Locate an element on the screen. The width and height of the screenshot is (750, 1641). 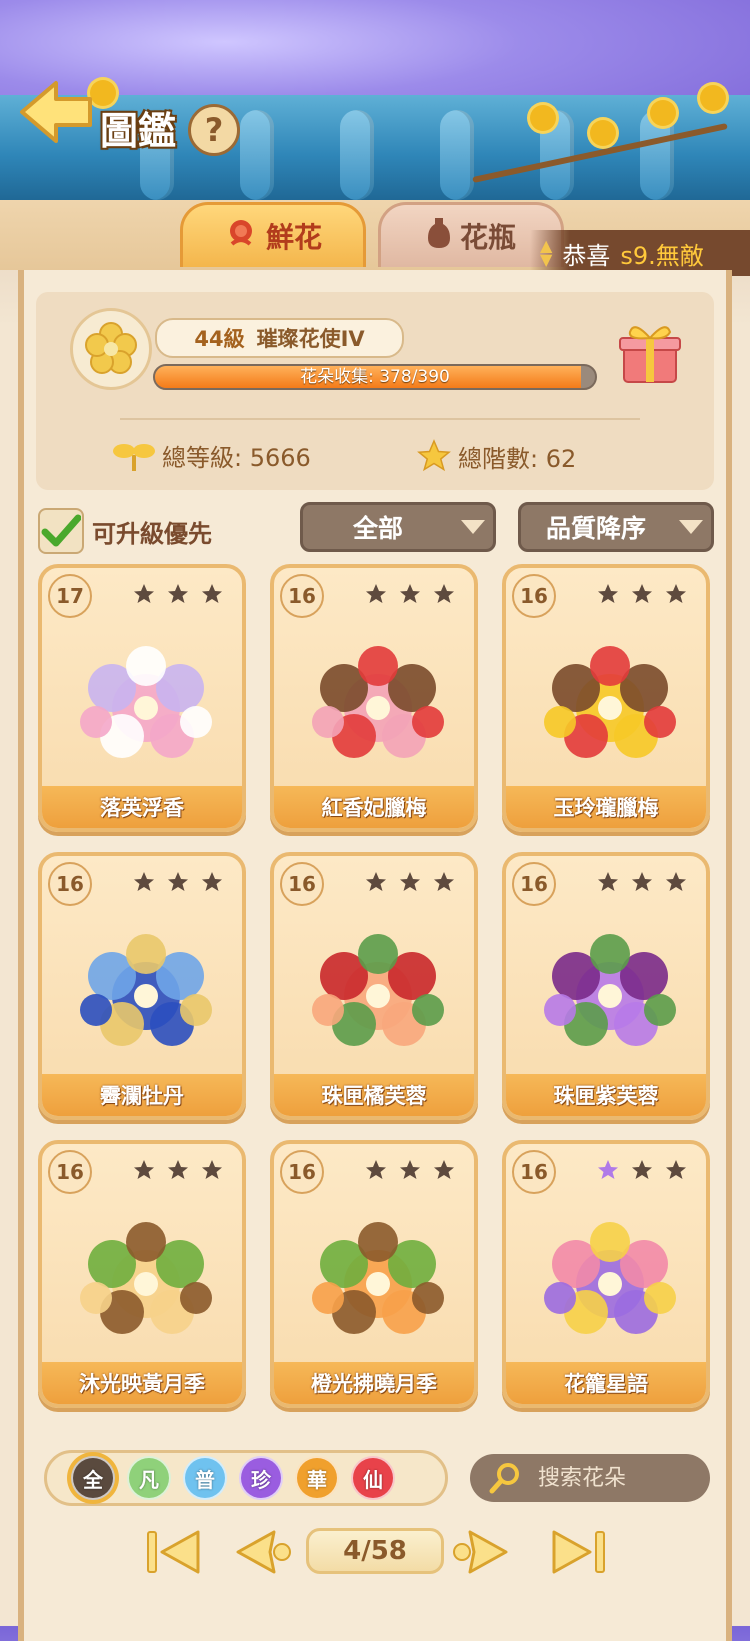
upgradable-priority-toggle: 可升級優先 is located at coordinates (125, 531).